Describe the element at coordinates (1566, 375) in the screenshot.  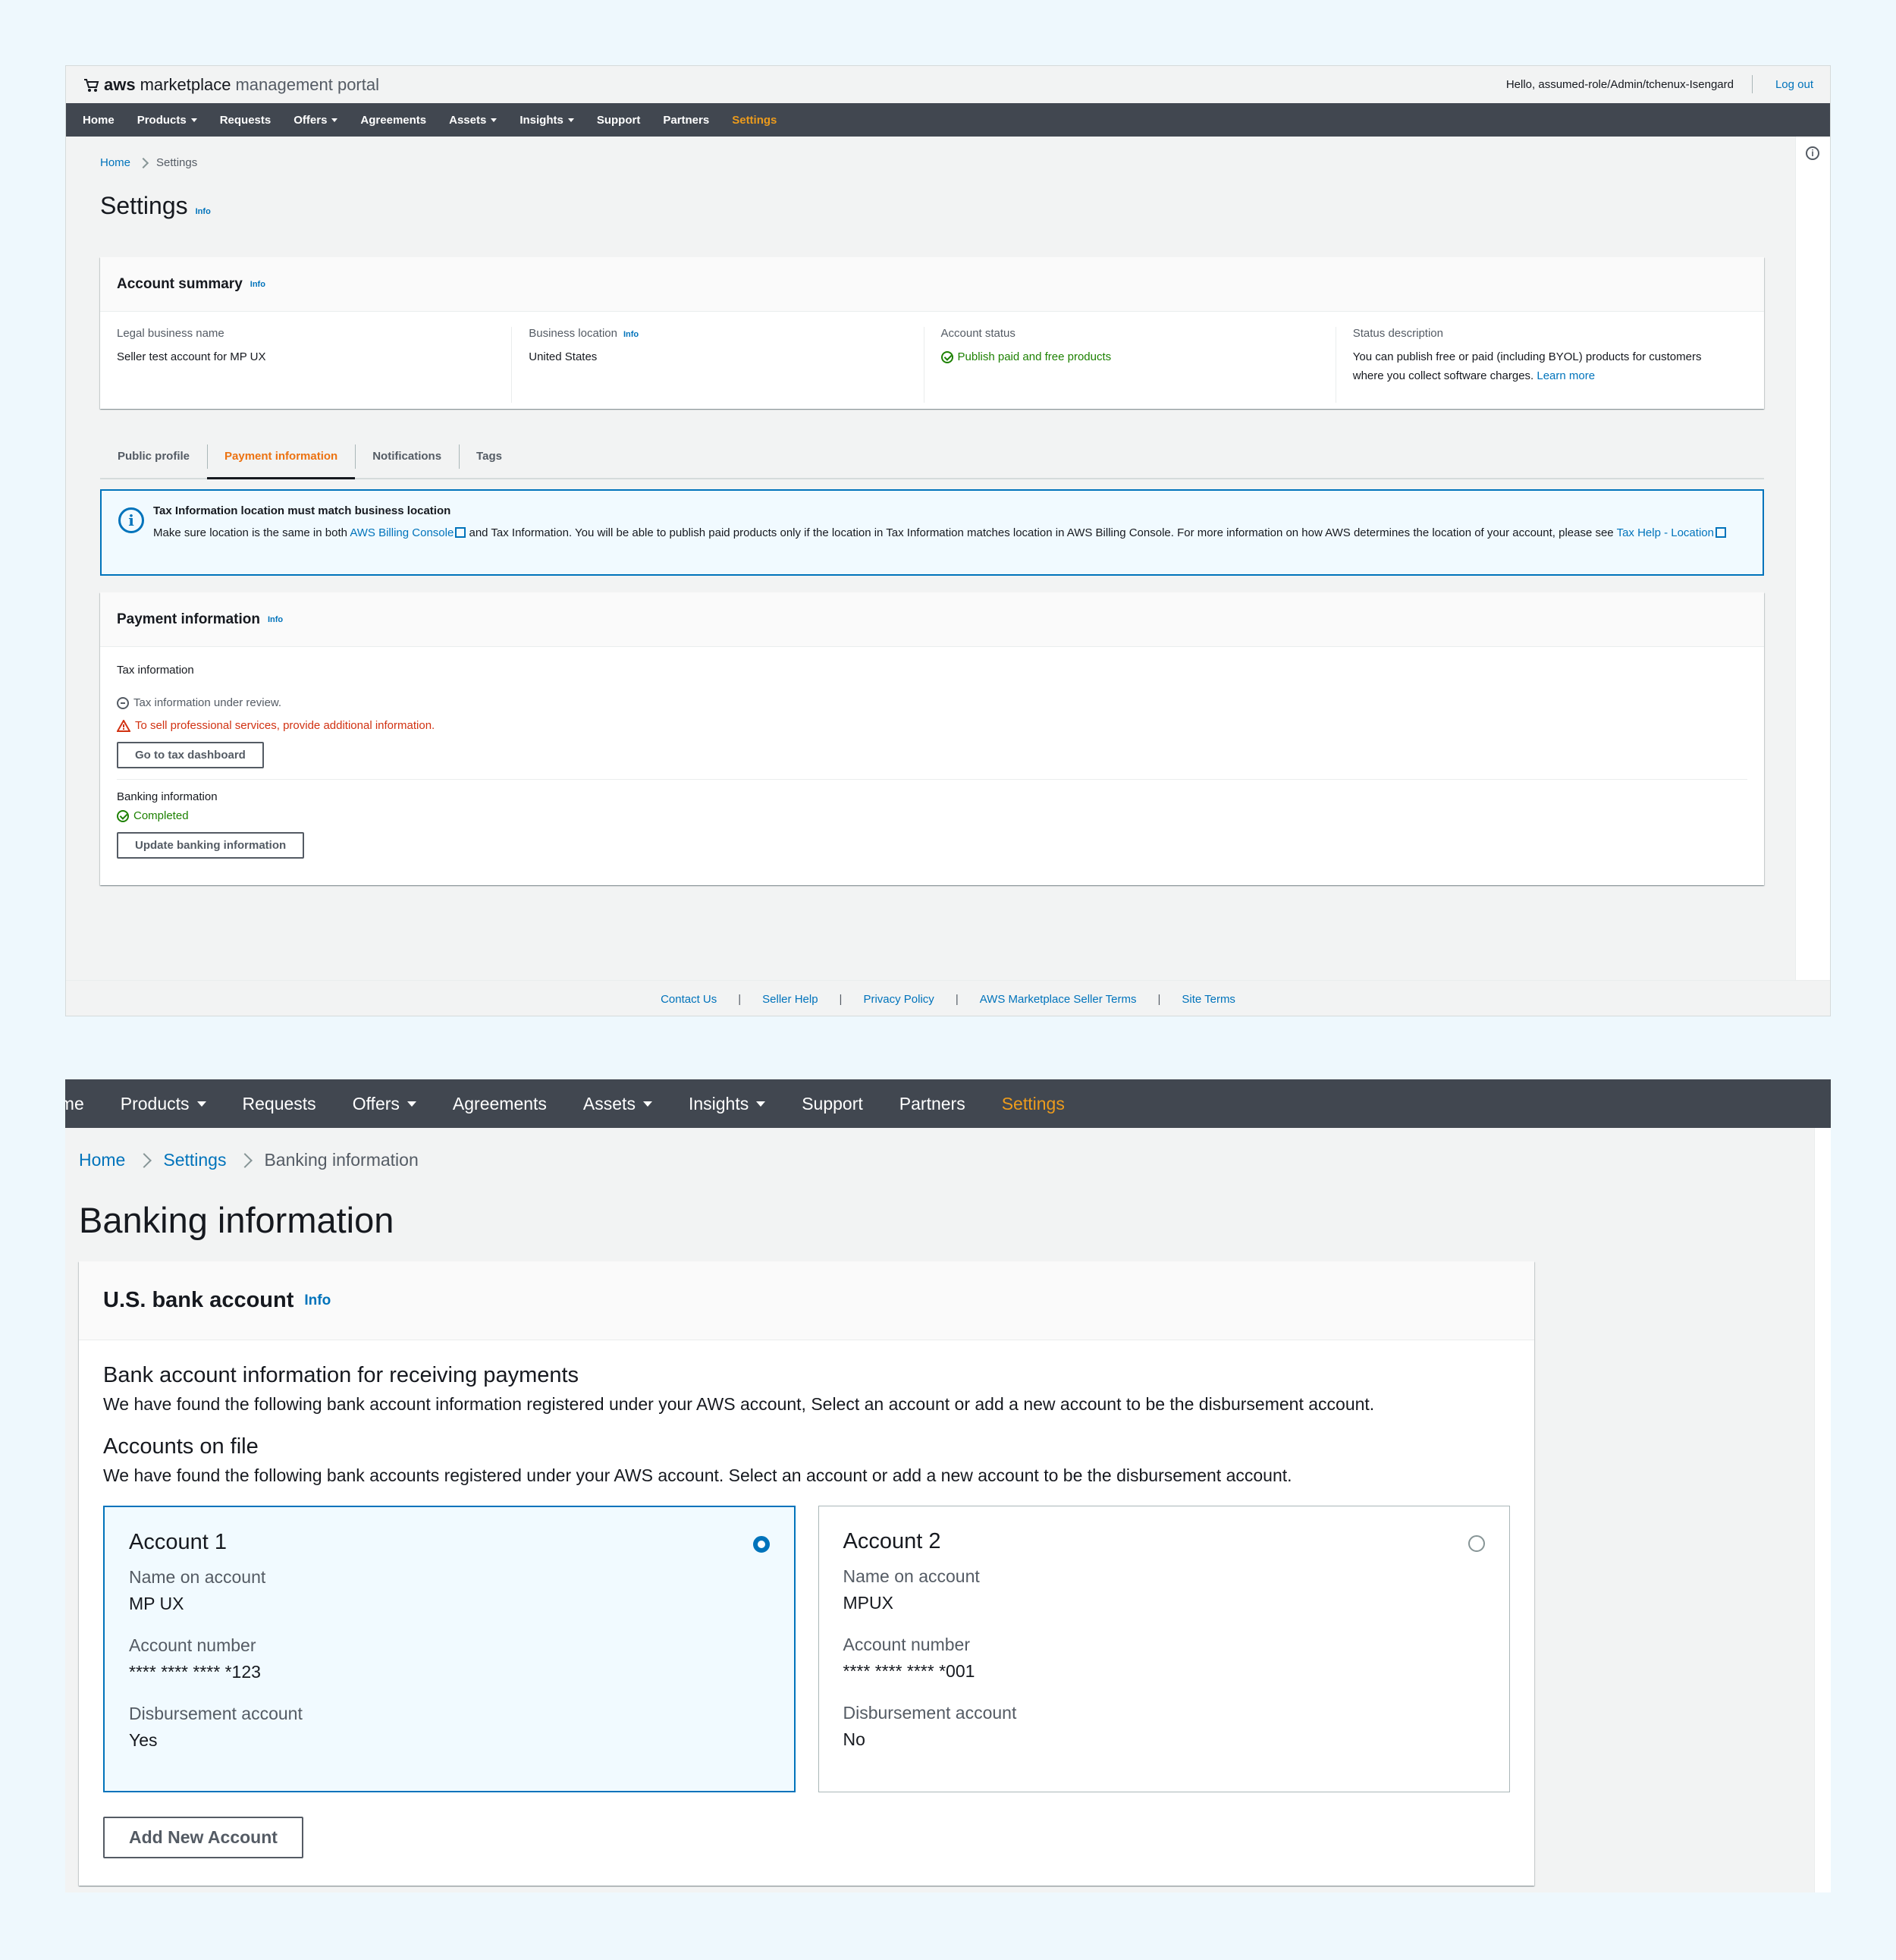
I see `learn-more-link: Learn more` at that location.